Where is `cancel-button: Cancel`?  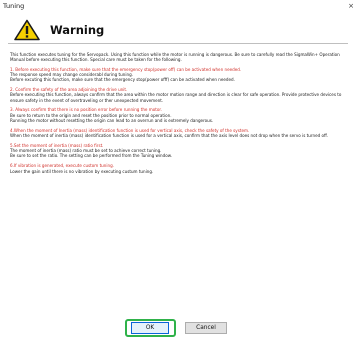
cancel-button: Cancel is located at coordinates (206, 328).